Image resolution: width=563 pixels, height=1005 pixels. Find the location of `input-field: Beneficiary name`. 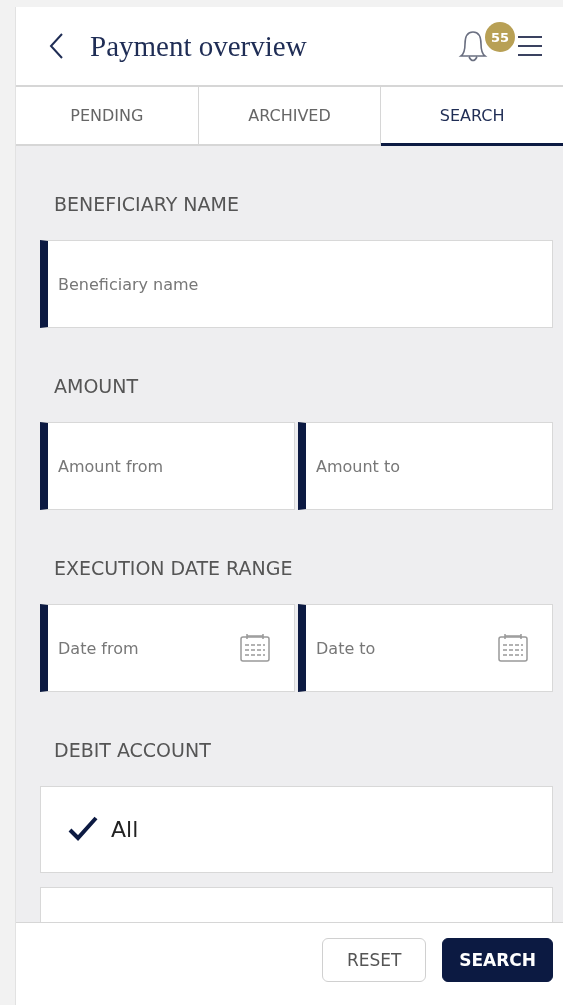

input-field: Beneficiary name is located at coordinates (296, 284).